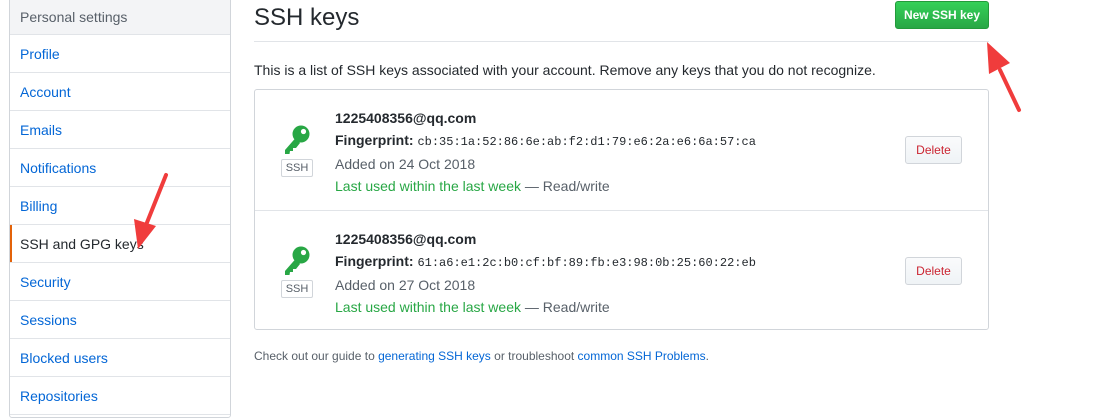  I want to click on sidebar-item-repositories: Repositories, so click(120, 396).